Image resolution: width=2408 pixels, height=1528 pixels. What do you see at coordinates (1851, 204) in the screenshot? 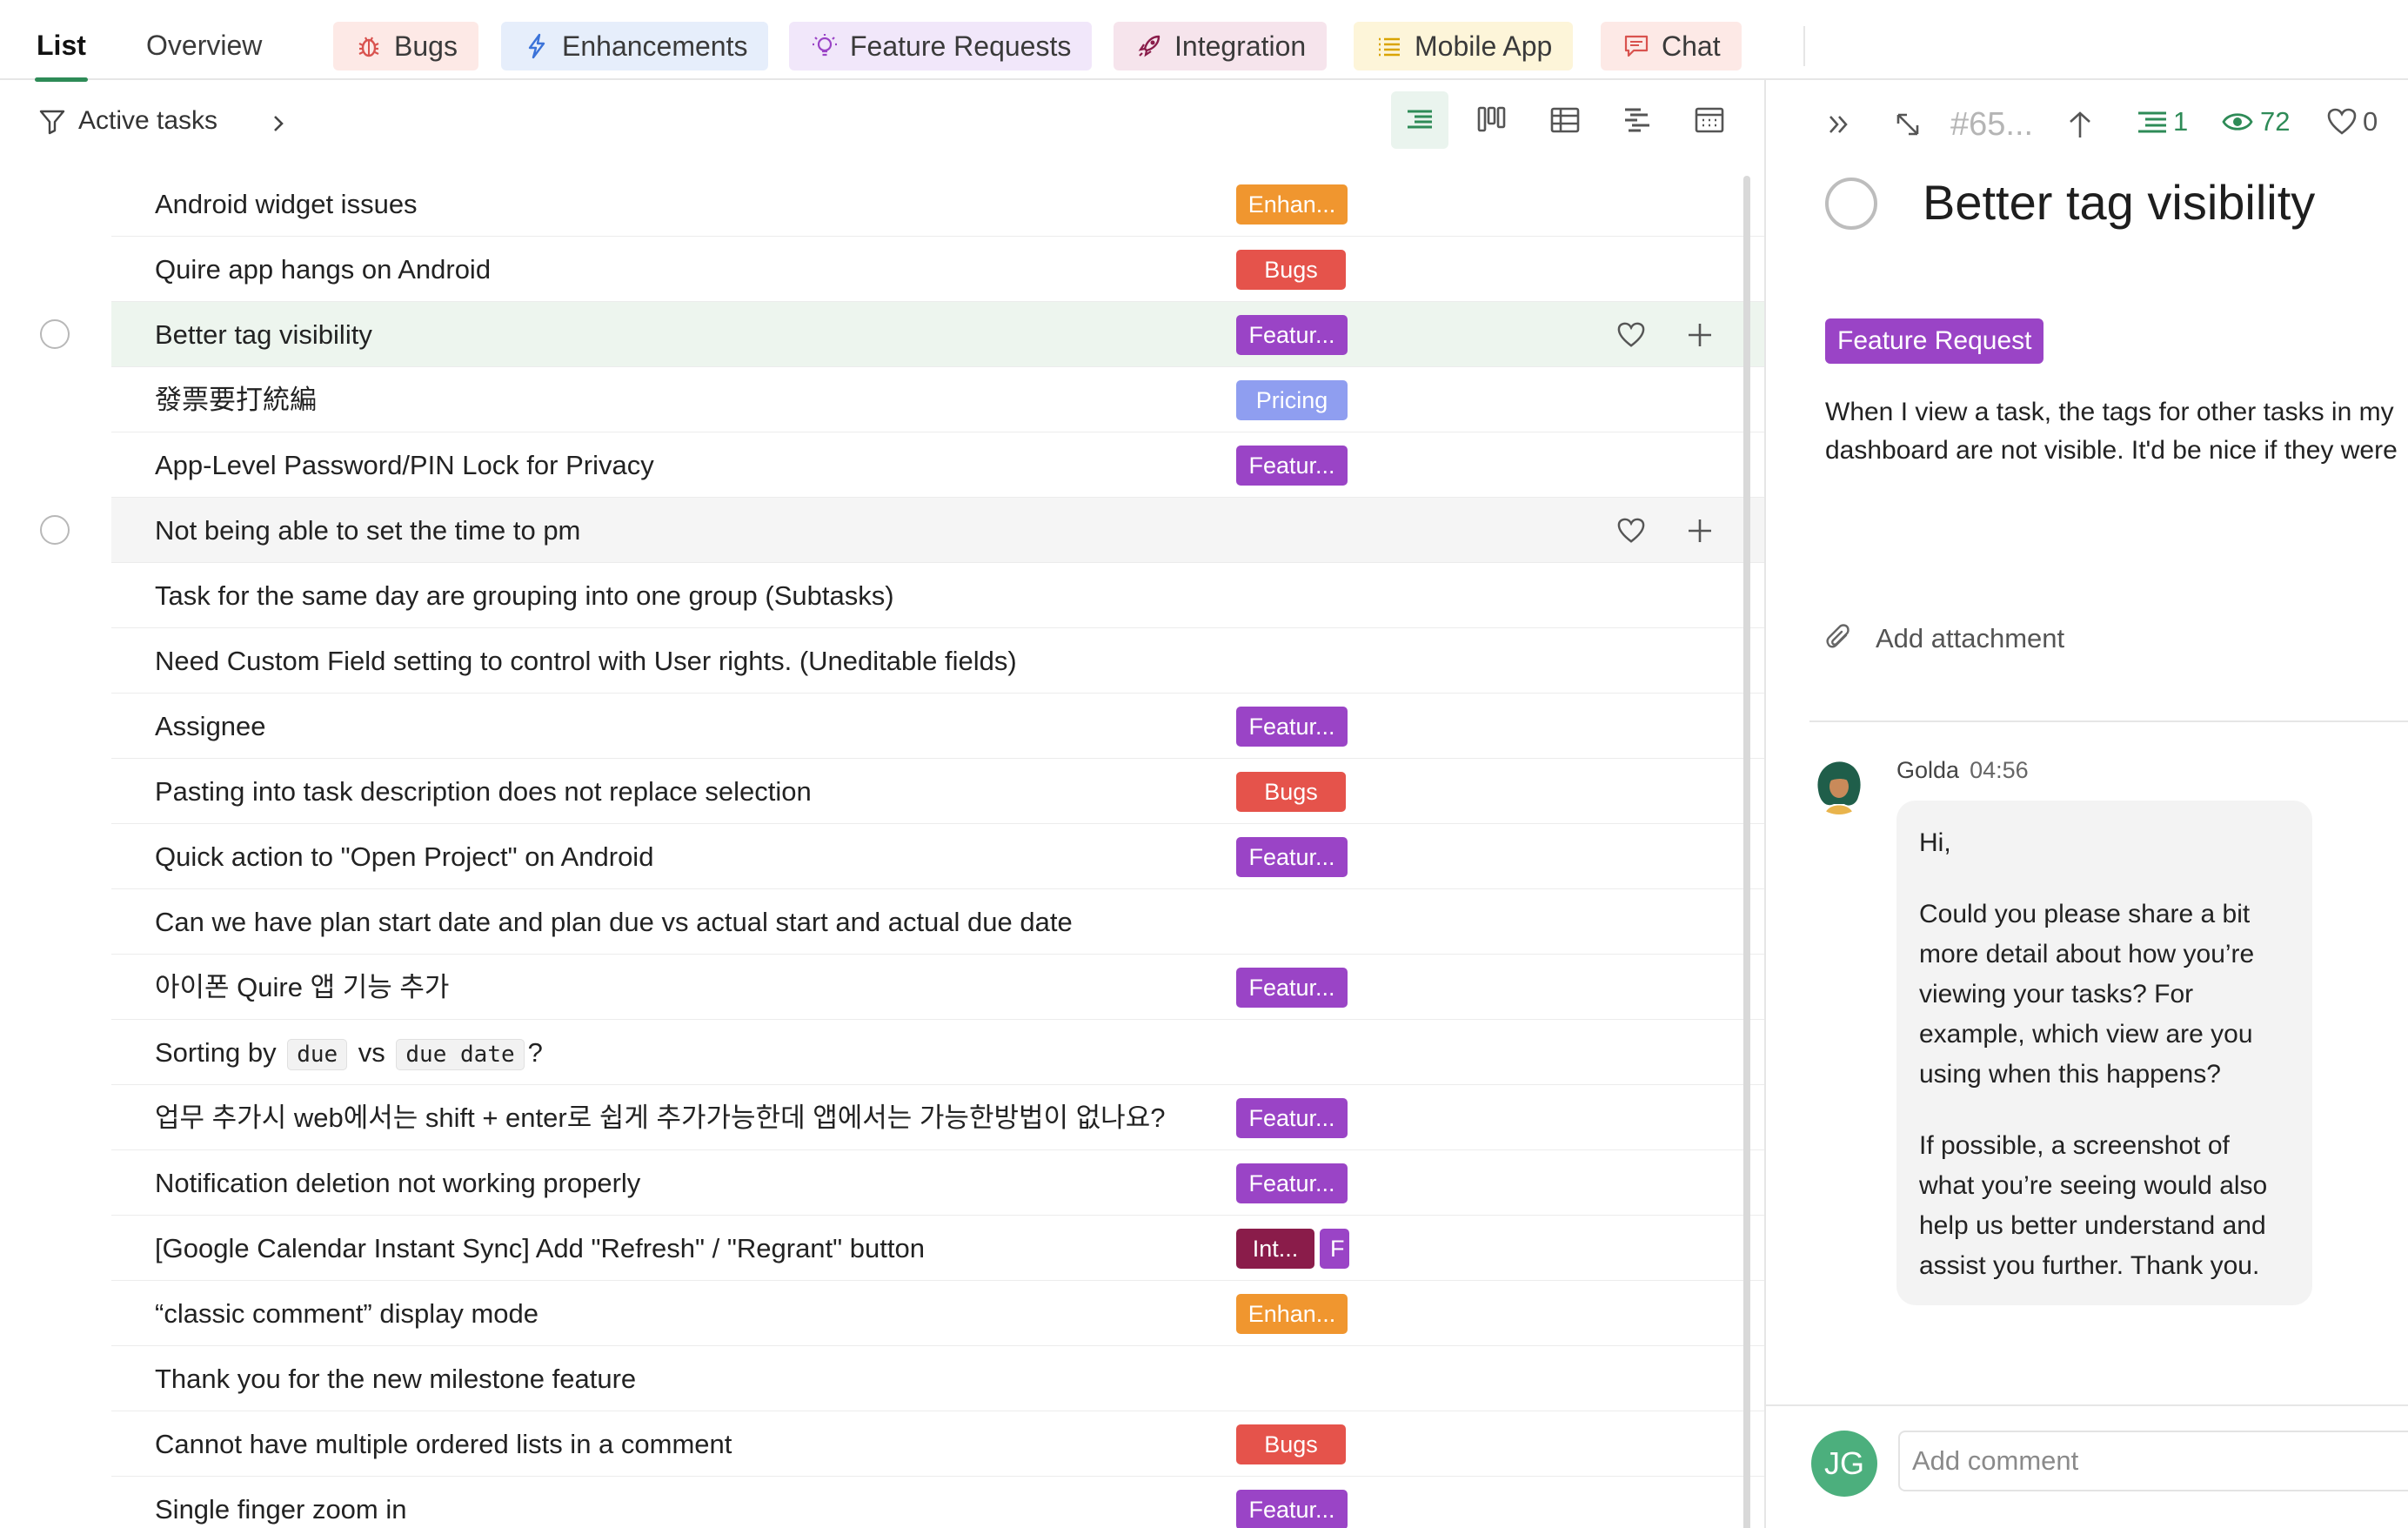
I see `complete-task-checkbox` at bounding box center [1851, 204].